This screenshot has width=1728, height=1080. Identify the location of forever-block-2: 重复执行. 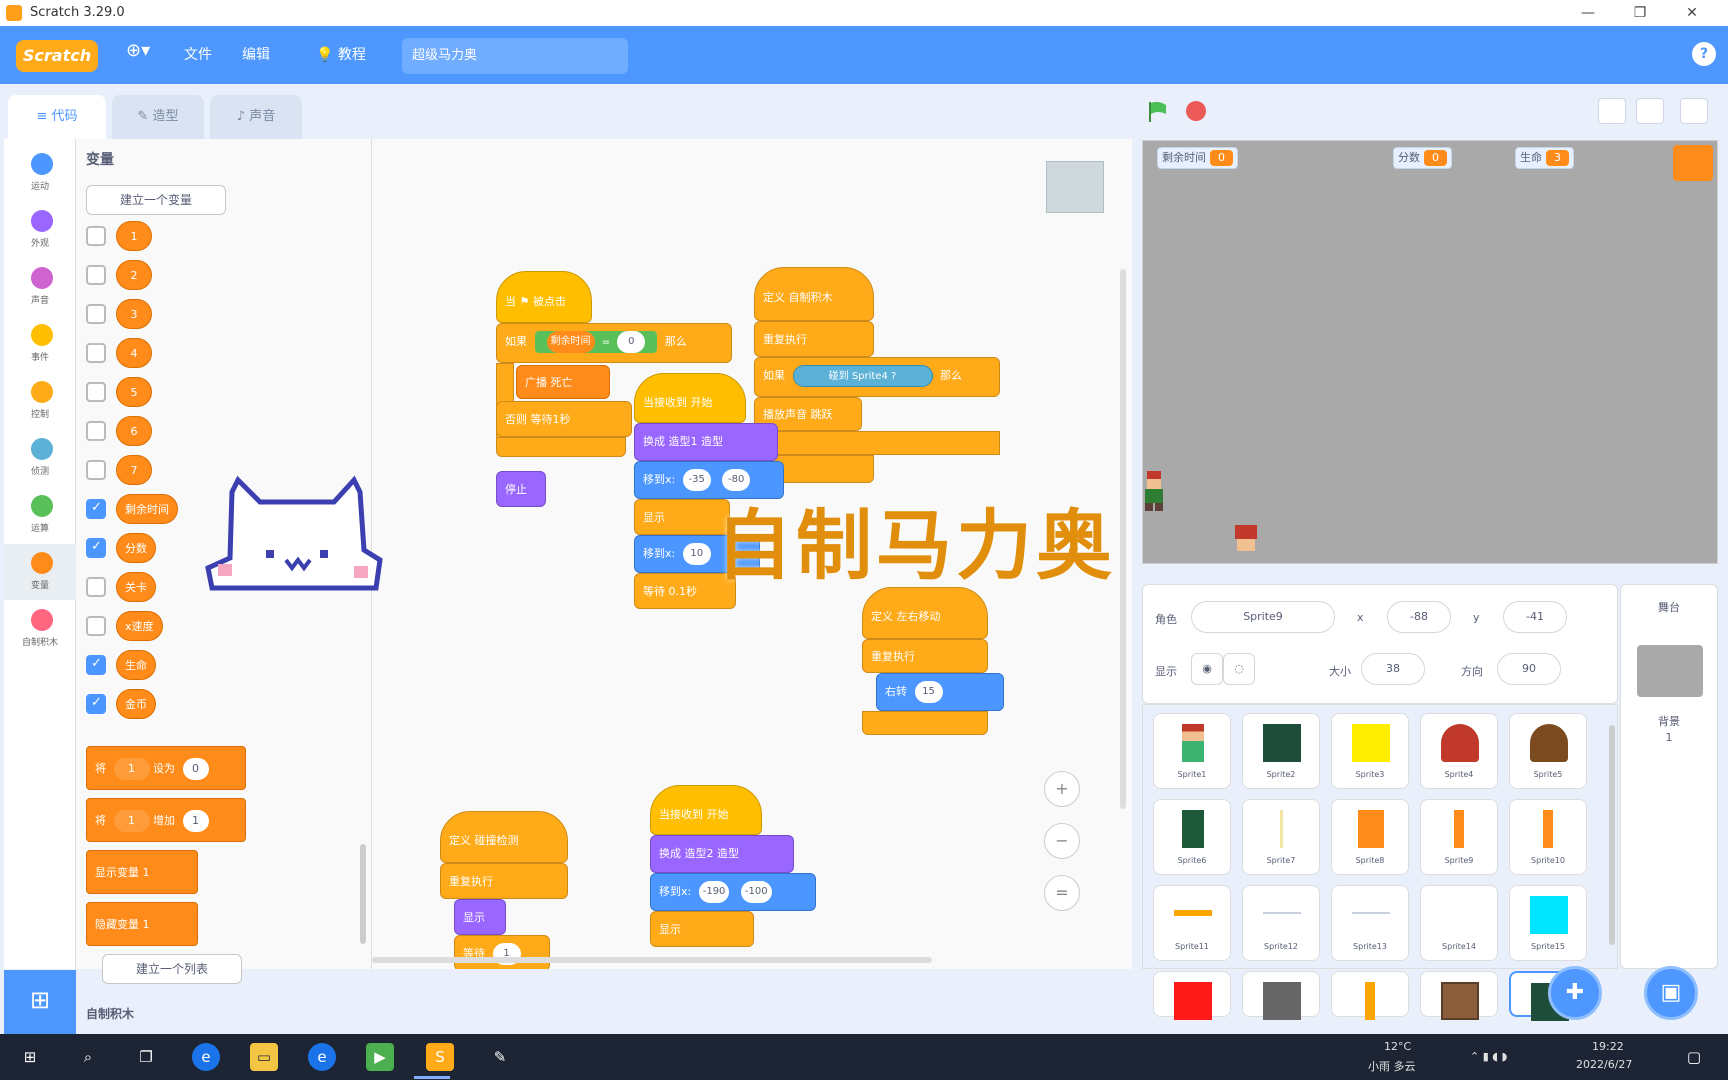
(925, 656).